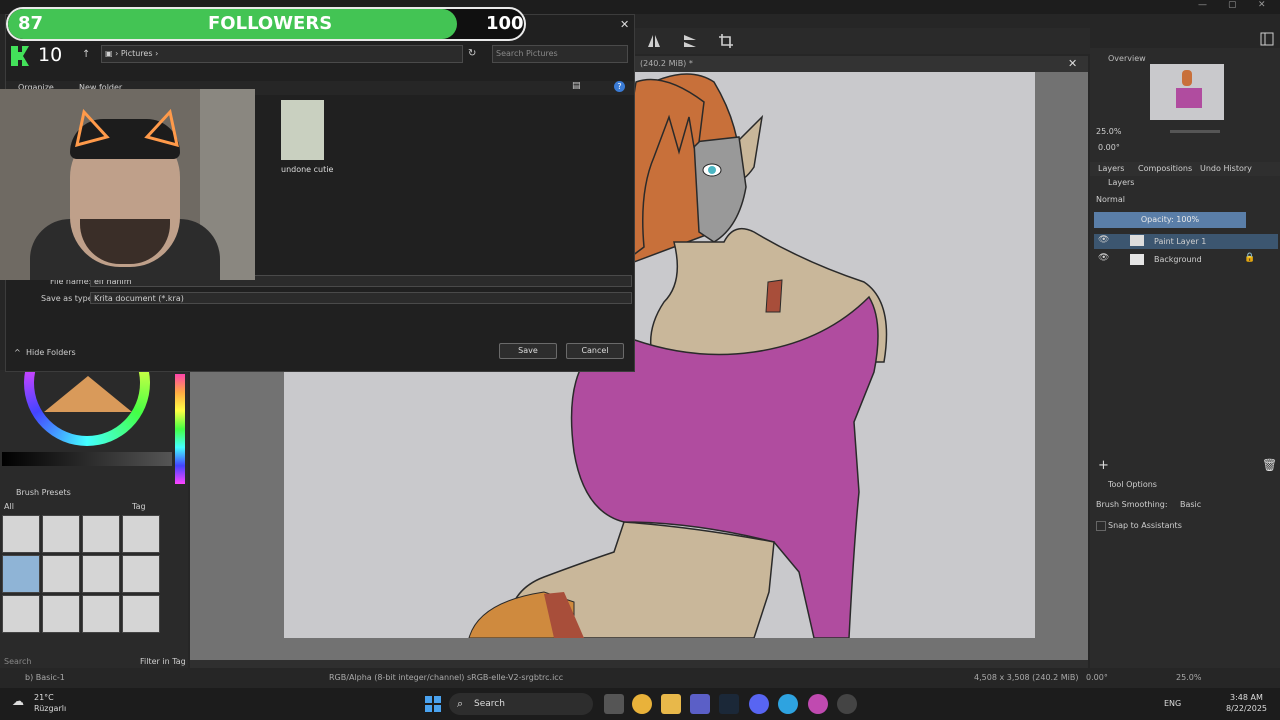 Image resolution: width=1280 pixels, height=720 pixels. I want to click on close-window-button: ✕, so click(1262, 5).